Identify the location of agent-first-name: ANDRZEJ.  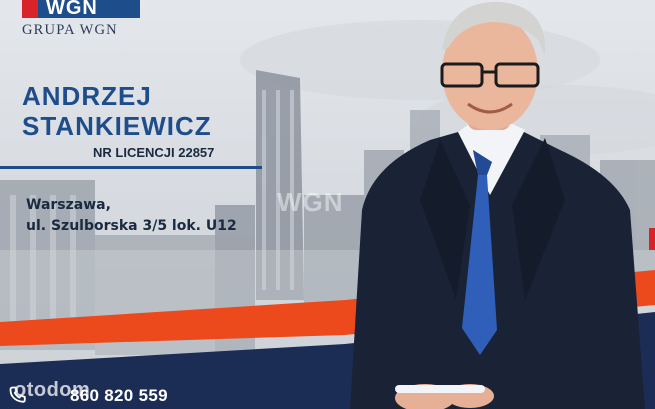
(87, 96).